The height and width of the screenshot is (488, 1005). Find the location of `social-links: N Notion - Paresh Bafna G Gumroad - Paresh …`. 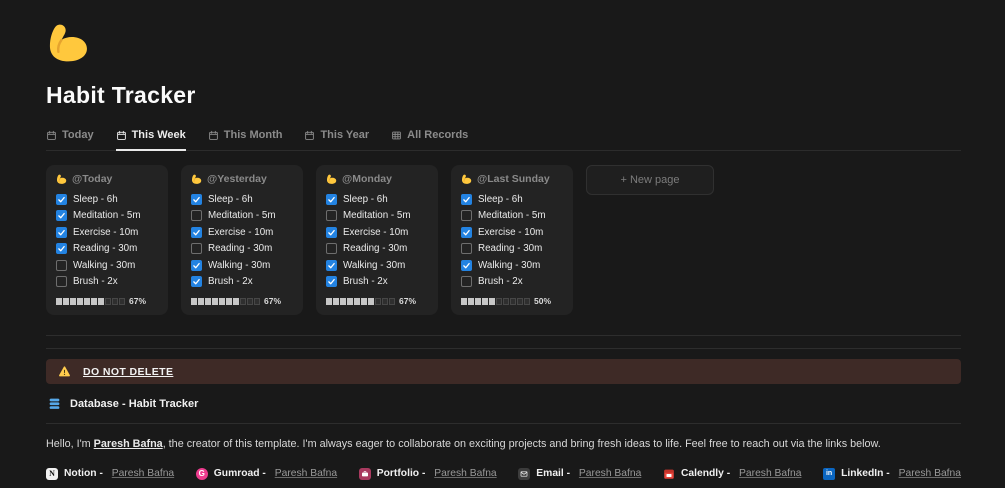

social-links: N Notion - Paresh Bafna G Gumroad - Paresh … is located at coordinates (503, 473).